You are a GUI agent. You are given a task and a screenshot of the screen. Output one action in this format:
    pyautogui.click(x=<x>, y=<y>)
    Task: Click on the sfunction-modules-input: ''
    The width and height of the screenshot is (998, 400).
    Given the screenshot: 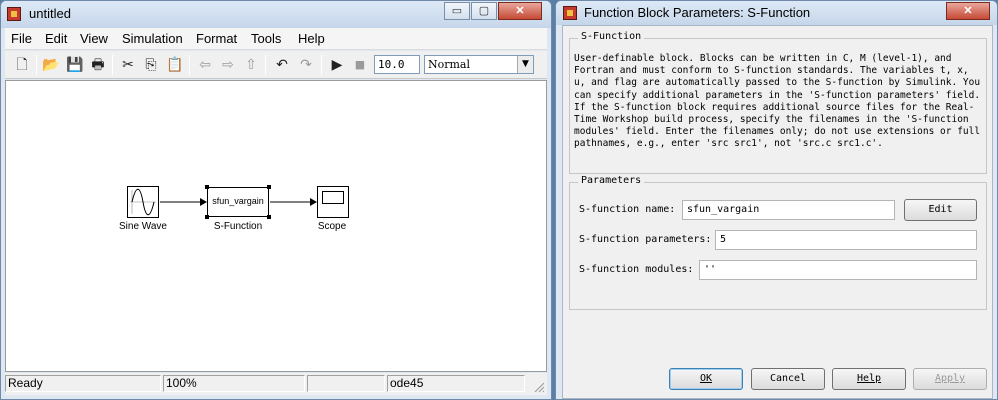 What is the action you would take?
    pyautogui.click(x=838, y=270)
    